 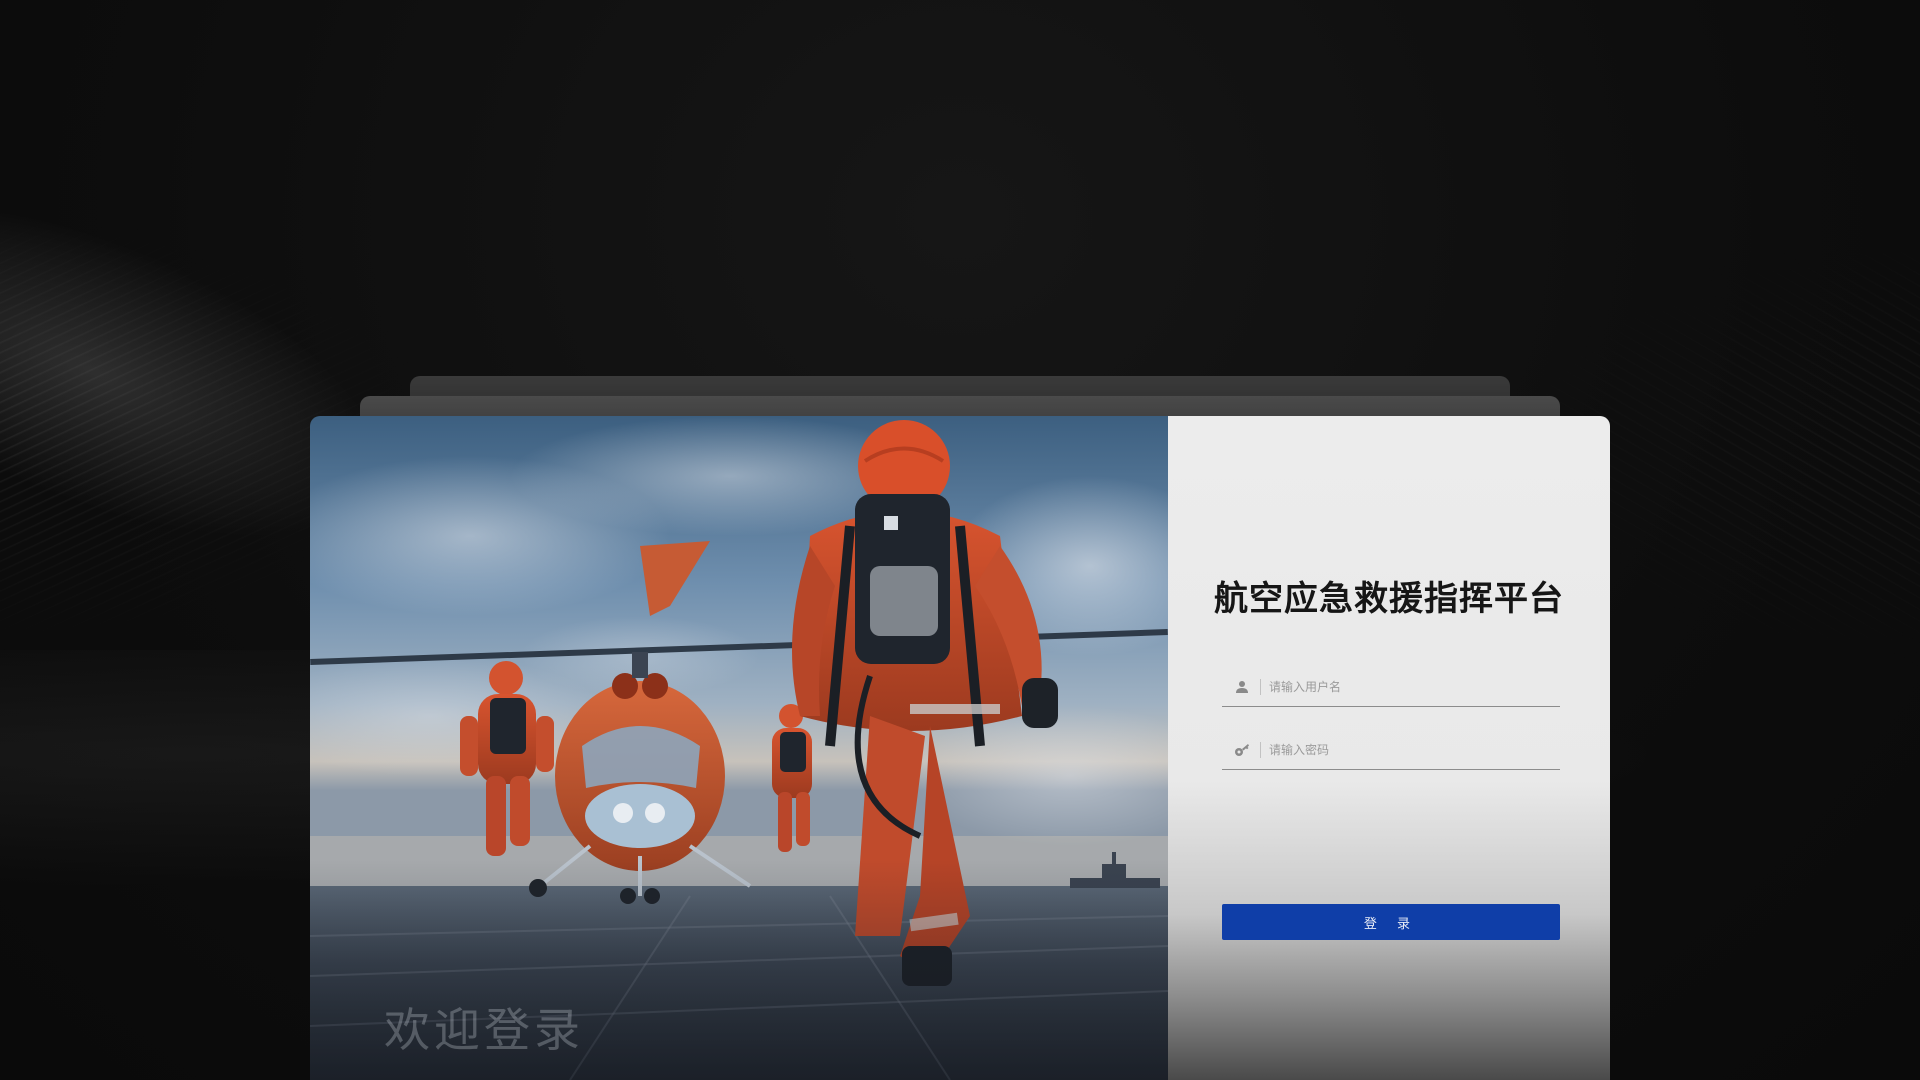 I want to click on user-icon, so click(x=1242, y=687).